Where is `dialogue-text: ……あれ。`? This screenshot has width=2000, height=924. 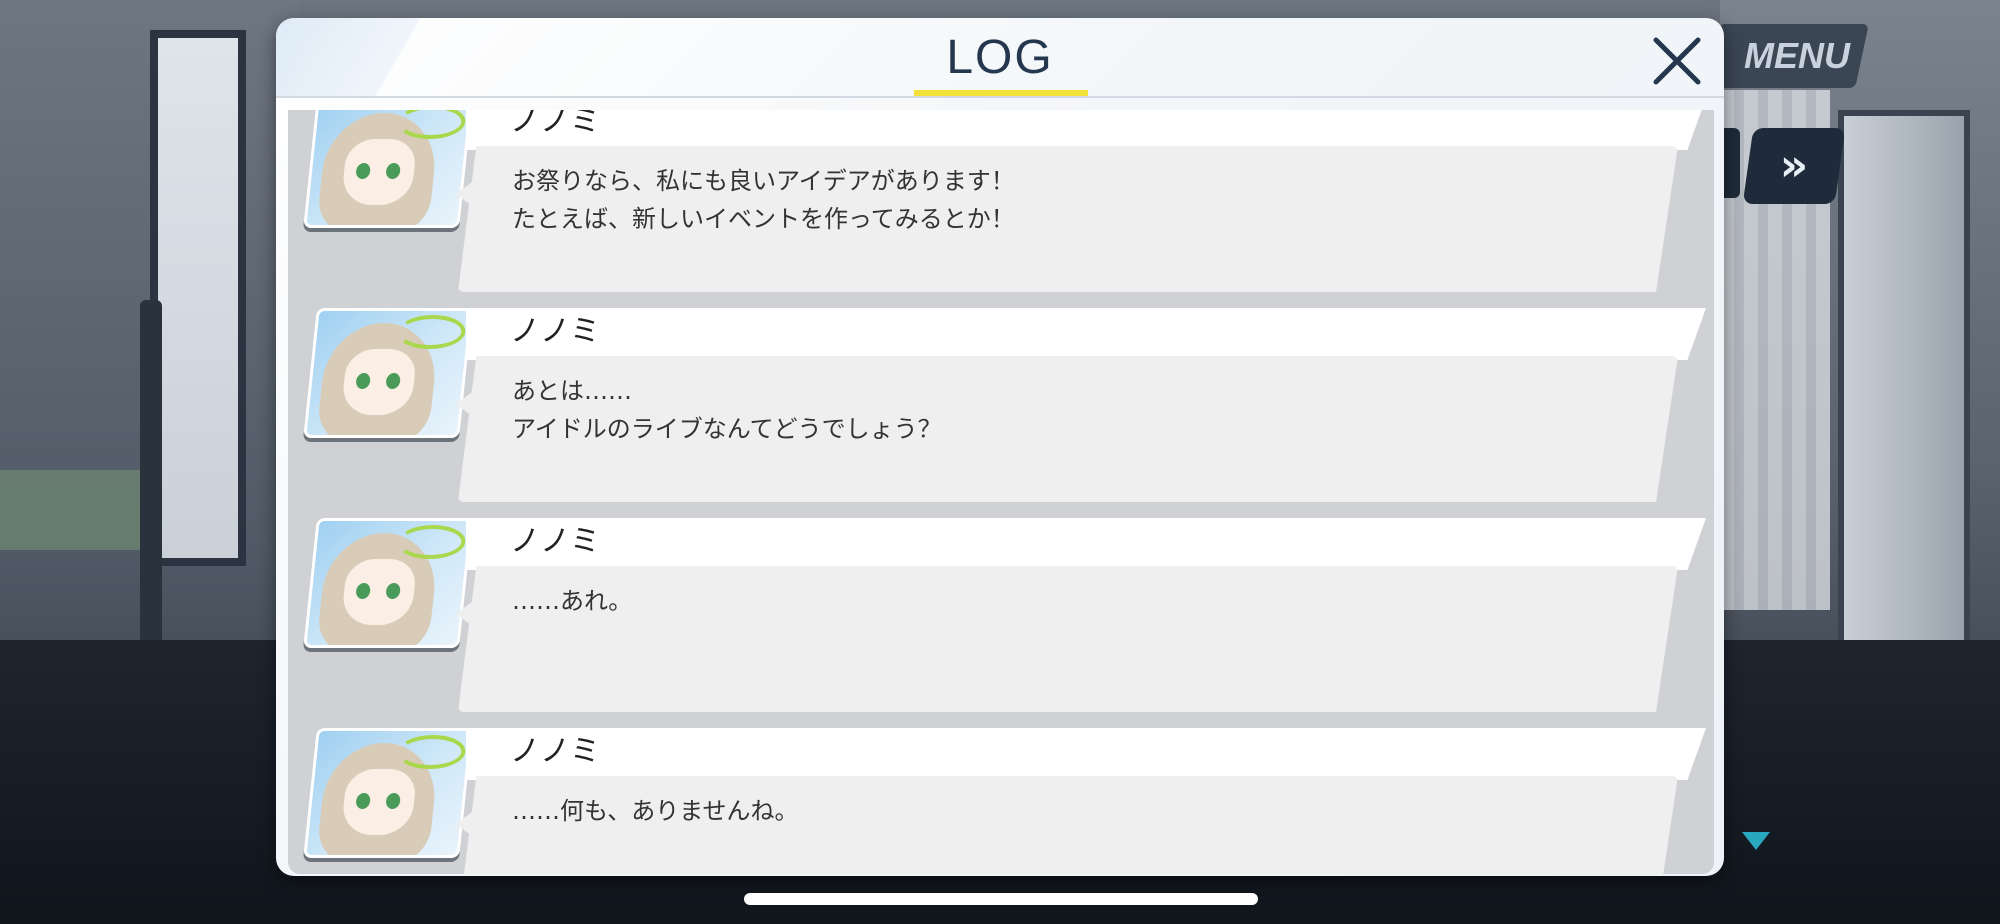
dialogue-text: ……あれ。 is located at coordinates (572, 601).